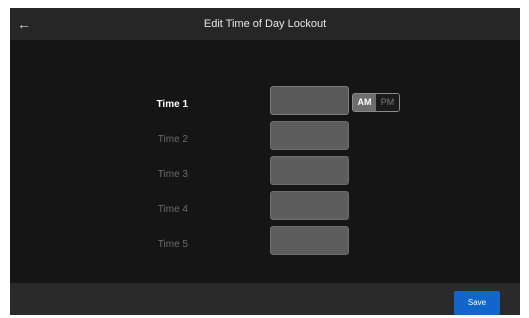  Describe the element at coordinates (364, 102) in the screenshot. I see `am-option: AM` at that location.